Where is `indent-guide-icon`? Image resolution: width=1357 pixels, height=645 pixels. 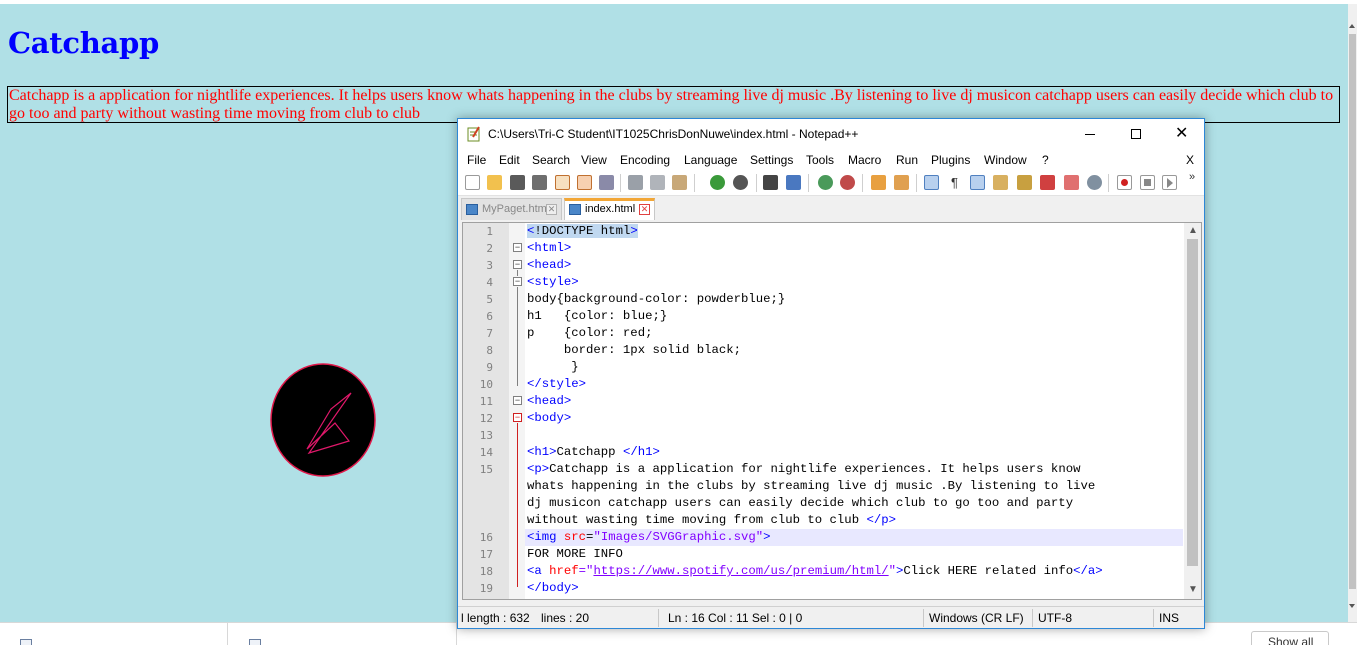 indent-guide-icon is located at coordinates (977, 182).